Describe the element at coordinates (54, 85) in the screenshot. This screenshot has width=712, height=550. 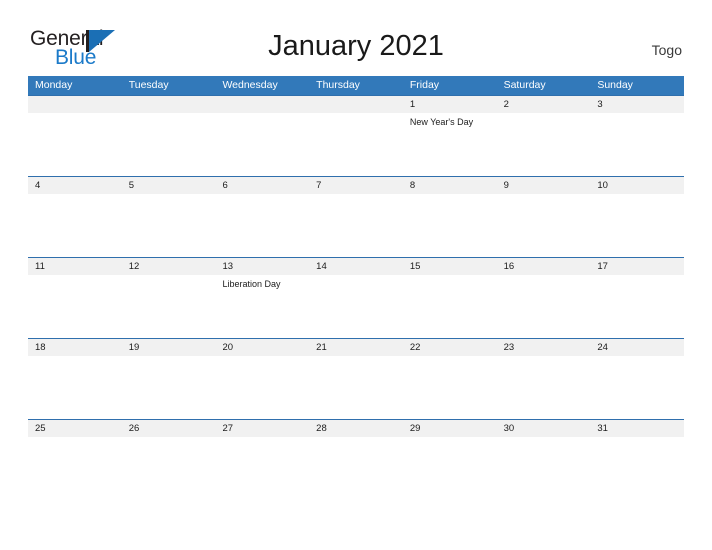
I see `weekday-header-monday: Monday` at that location.